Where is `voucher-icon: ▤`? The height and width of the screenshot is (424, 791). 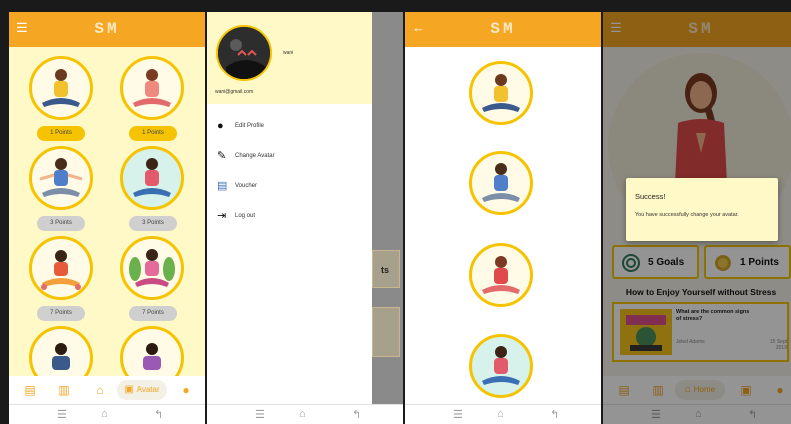 voucher-icon: ▤ is located at coordinates (222, 186).